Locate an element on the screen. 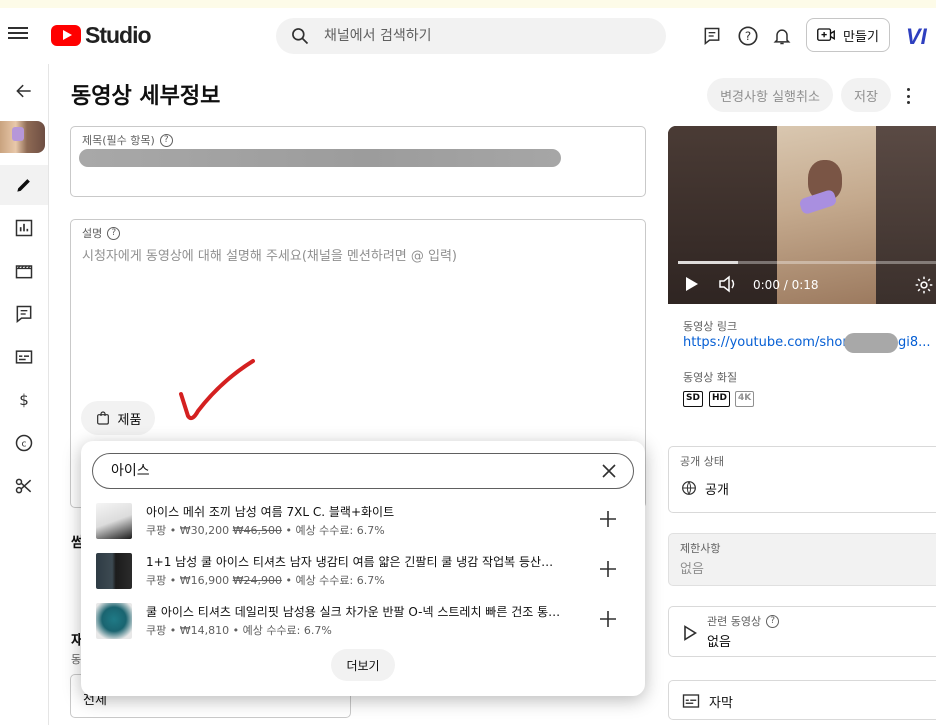 This screenshot has width=936, height=725. sidebar-item-copyright: c is located at coordinates (24, 443).